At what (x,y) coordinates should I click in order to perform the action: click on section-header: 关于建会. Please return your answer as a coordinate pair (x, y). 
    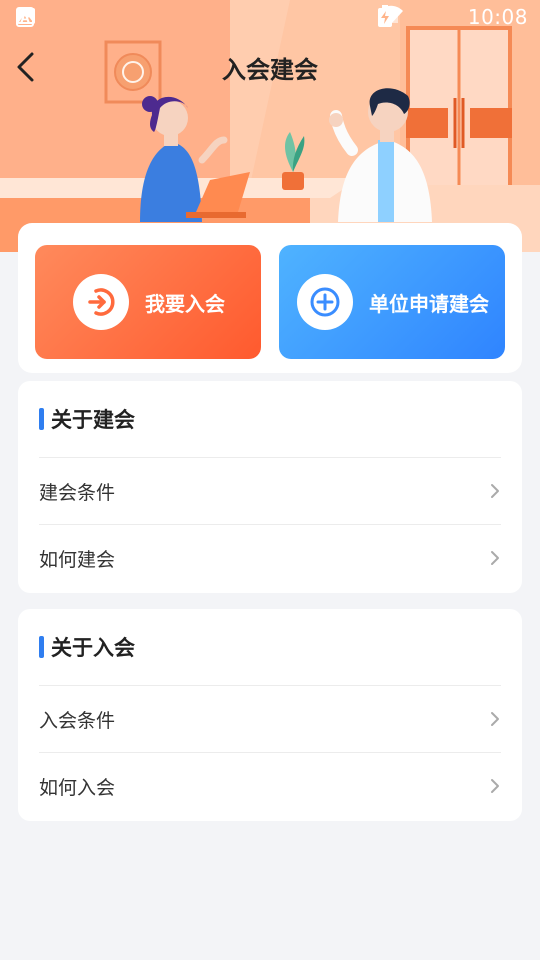
    Looking at the image, I should click on (87, 419).